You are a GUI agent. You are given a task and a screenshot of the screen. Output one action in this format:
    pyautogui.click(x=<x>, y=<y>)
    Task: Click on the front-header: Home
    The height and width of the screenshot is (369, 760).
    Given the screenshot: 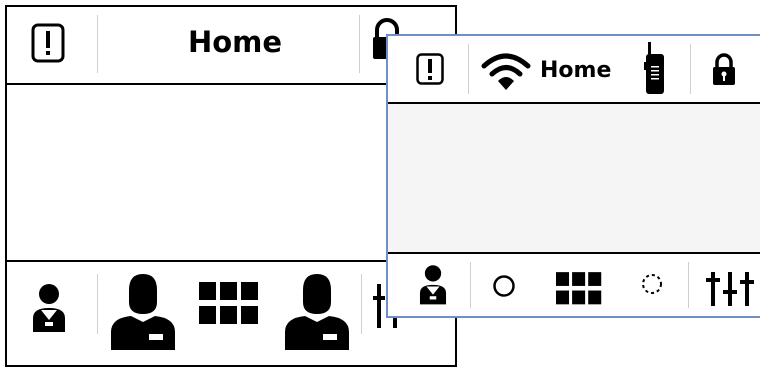 What is the action you would take?
    pyautogui.click(x=574, y=70)
    